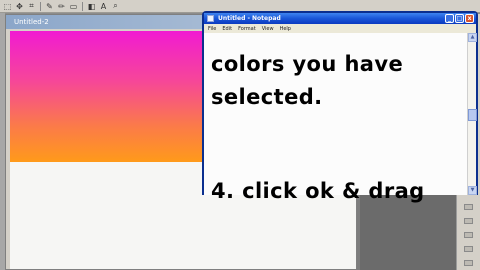  I want to click on zoom-icon: ⌕, so click(115, 6).